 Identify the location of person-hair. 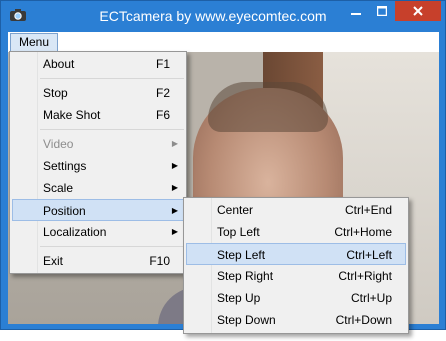
(268, 107).